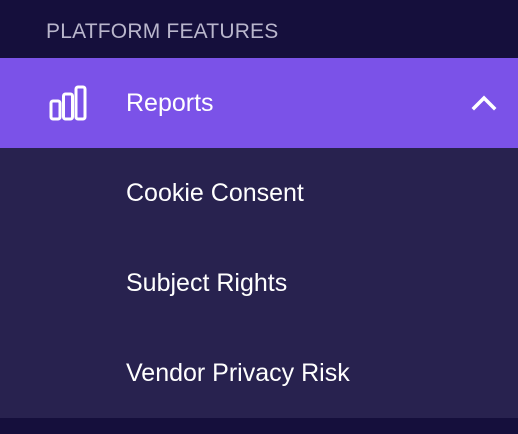 The image size is (518, 434). Describe the element at coordinates (207, 283) in the screenshot. I see `submenu-item-label: Subject Rights` at that location.